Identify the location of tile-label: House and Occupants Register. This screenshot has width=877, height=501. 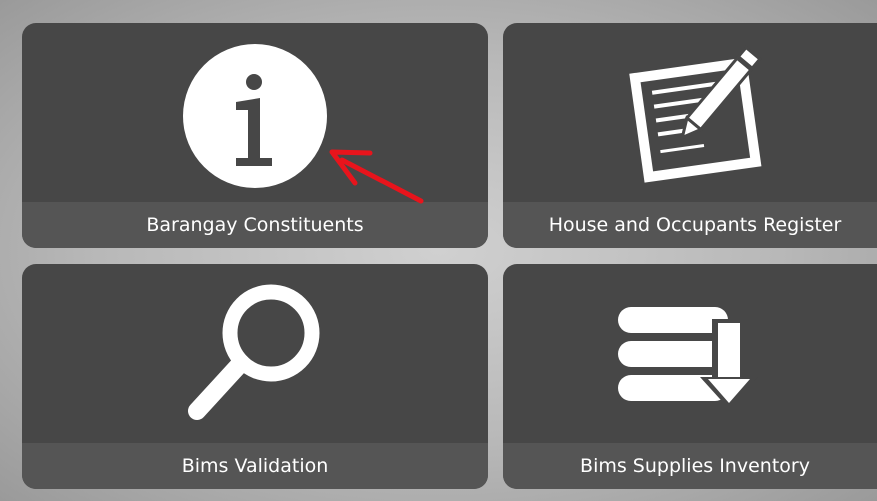
(690, 225).